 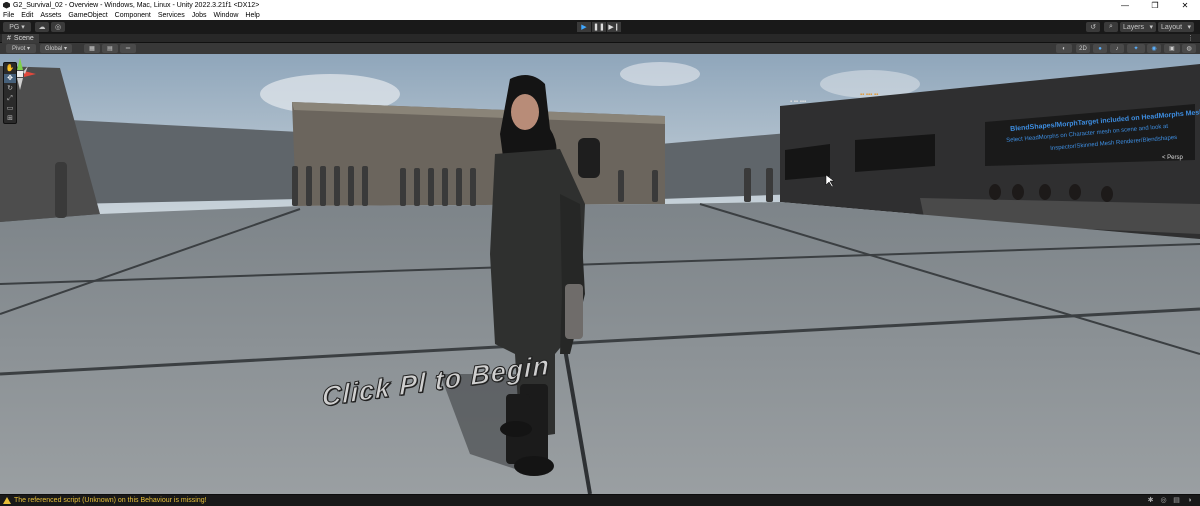 I want to click on play-controls: ▶ ❚❚ ▶❙, so click(x=599, y=27).